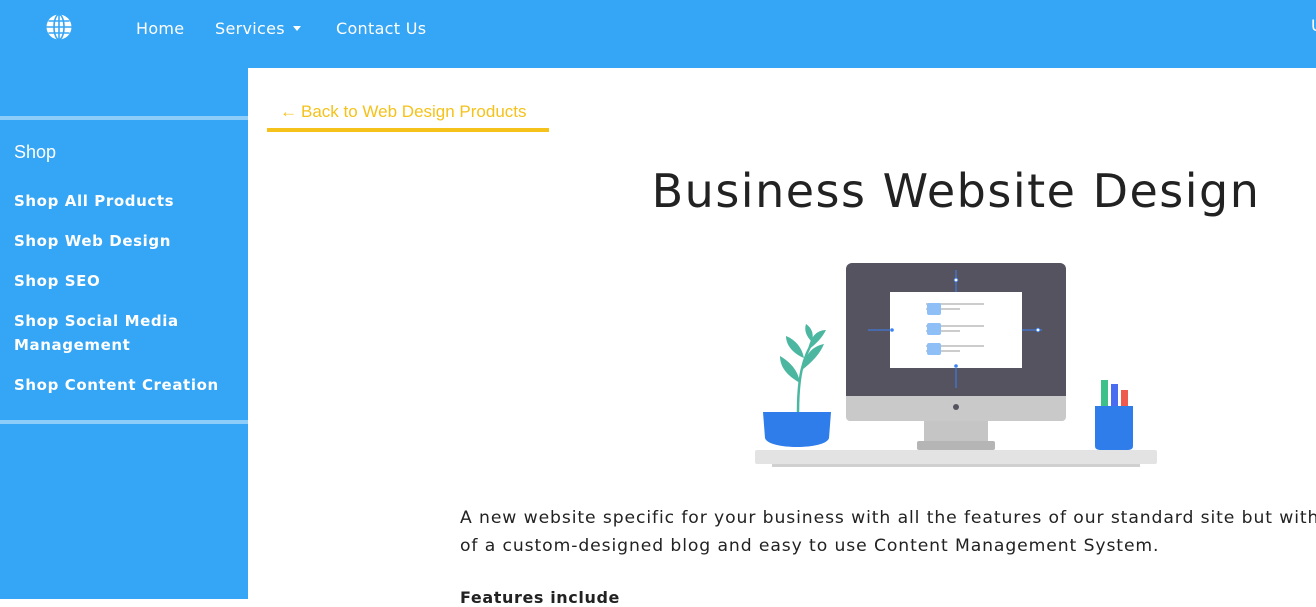 The height and width of the screenshot is (607, 1316). Describe the element at coordinates (1114, 428) in the screenshot. I see `pencil-cup` at that location.